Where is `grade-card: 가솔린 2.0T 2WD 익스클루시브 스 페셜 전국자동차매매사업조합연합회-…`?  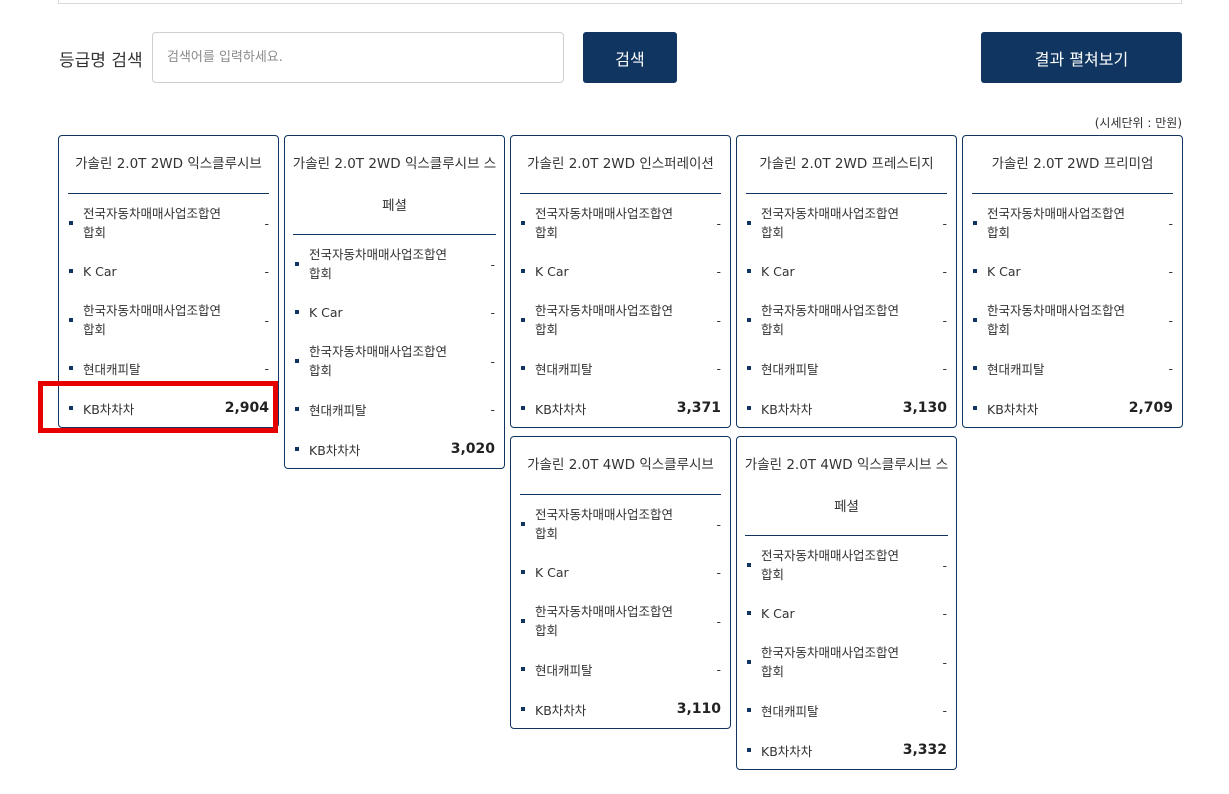 grade-card: 가솔린 2.0T 2WD 익스클루시브 스 페셜 전국자동차매매사업조합연합회-… is located at coordinates (394, 302).